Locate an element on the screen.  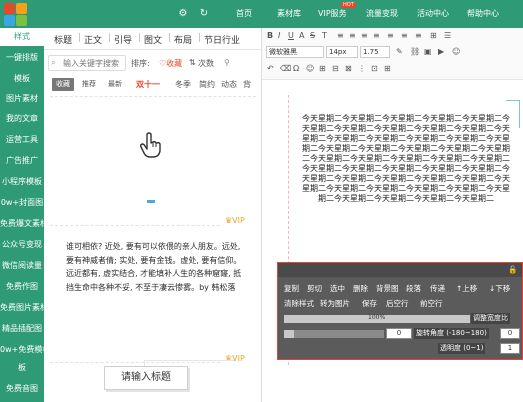
sort-count: 次数 is located at coordinates (206, 63).